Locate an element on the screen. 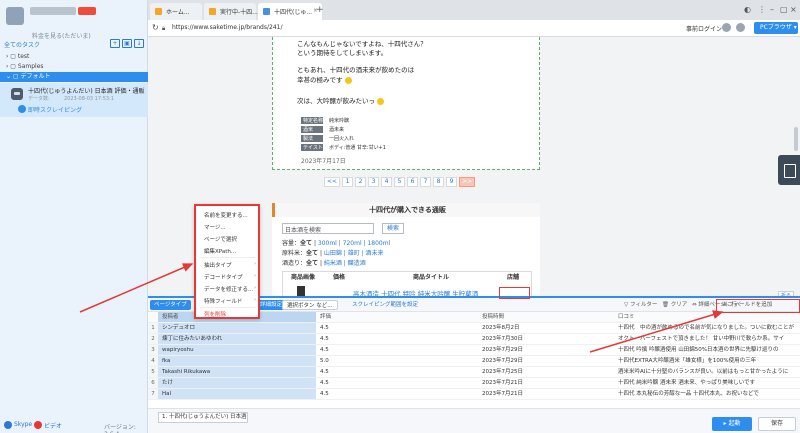  pc-browser-dropdown: PCブラウザ ▾ is located at coordinates (776, 28).